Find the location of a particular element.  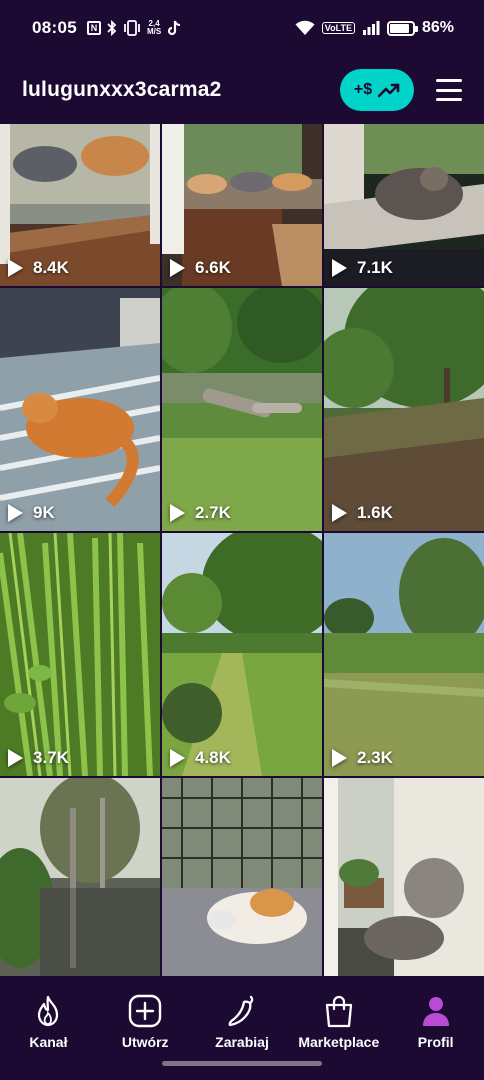

video-tile: 4.8K is located at coordinates (242, 654).